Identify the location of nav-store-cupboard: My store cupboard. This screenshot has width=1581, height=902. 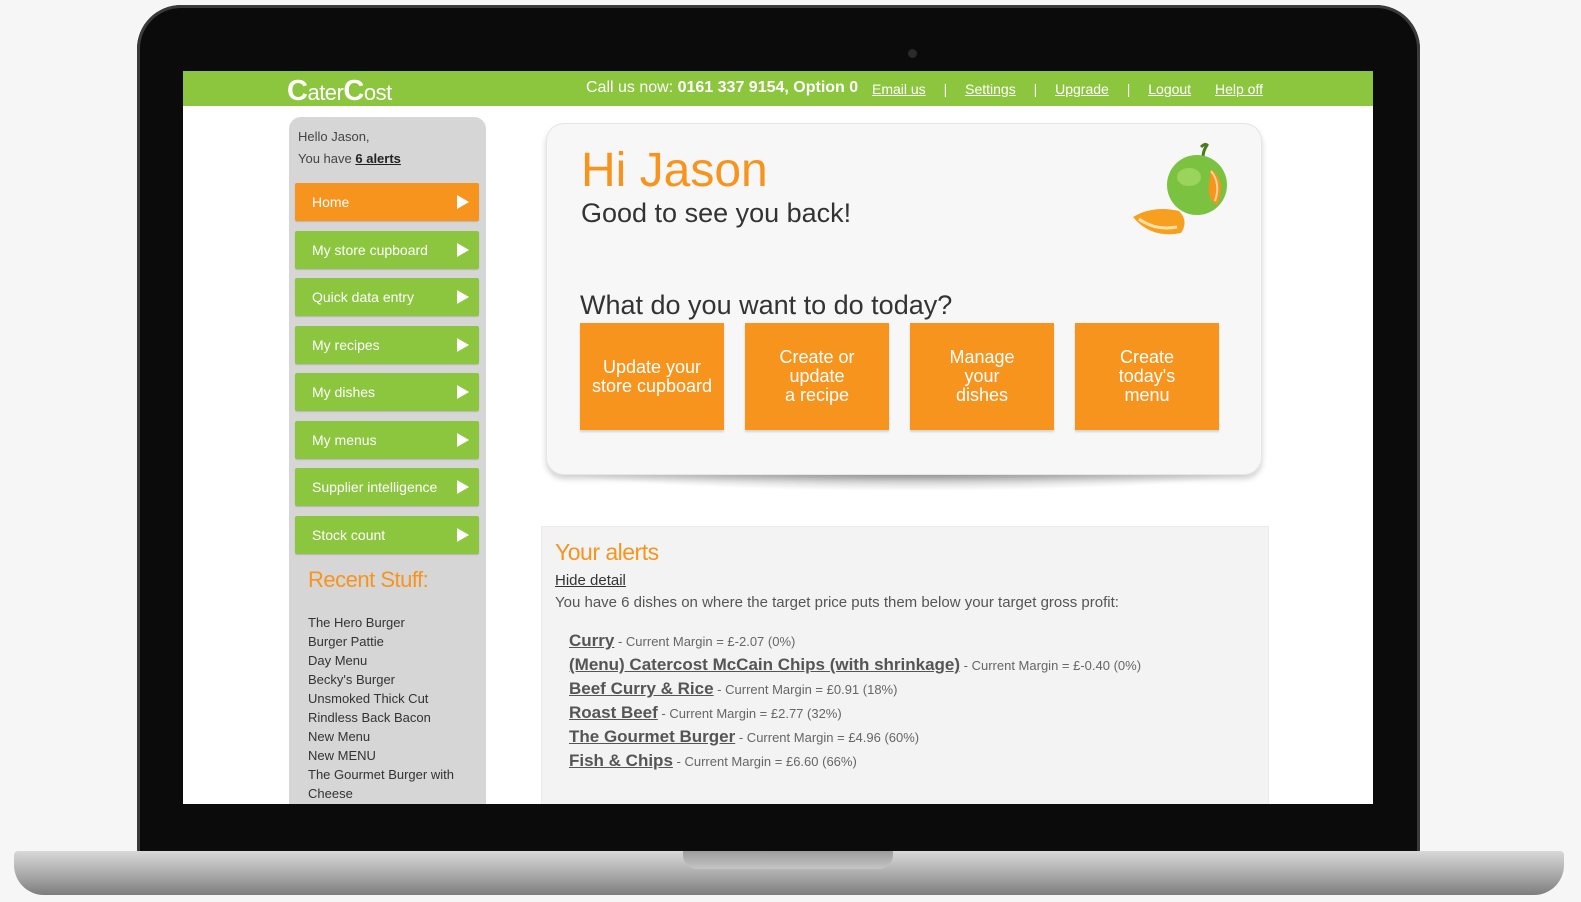
(387, 250).